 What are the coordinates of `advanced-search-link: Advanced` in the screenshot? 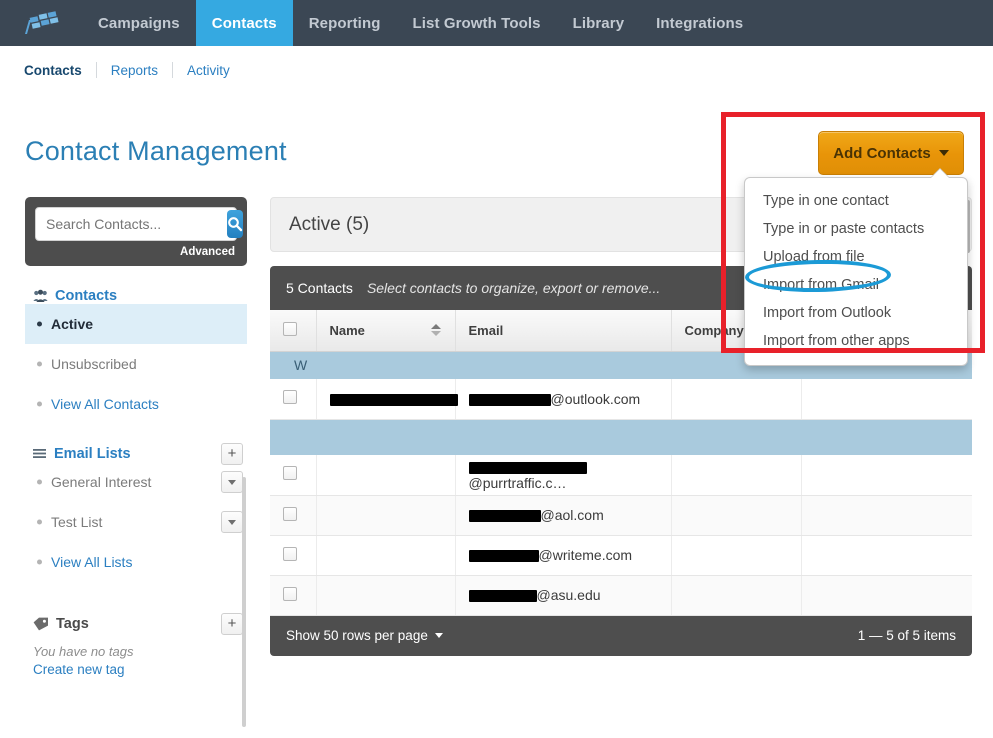 It's located at (136, 251).